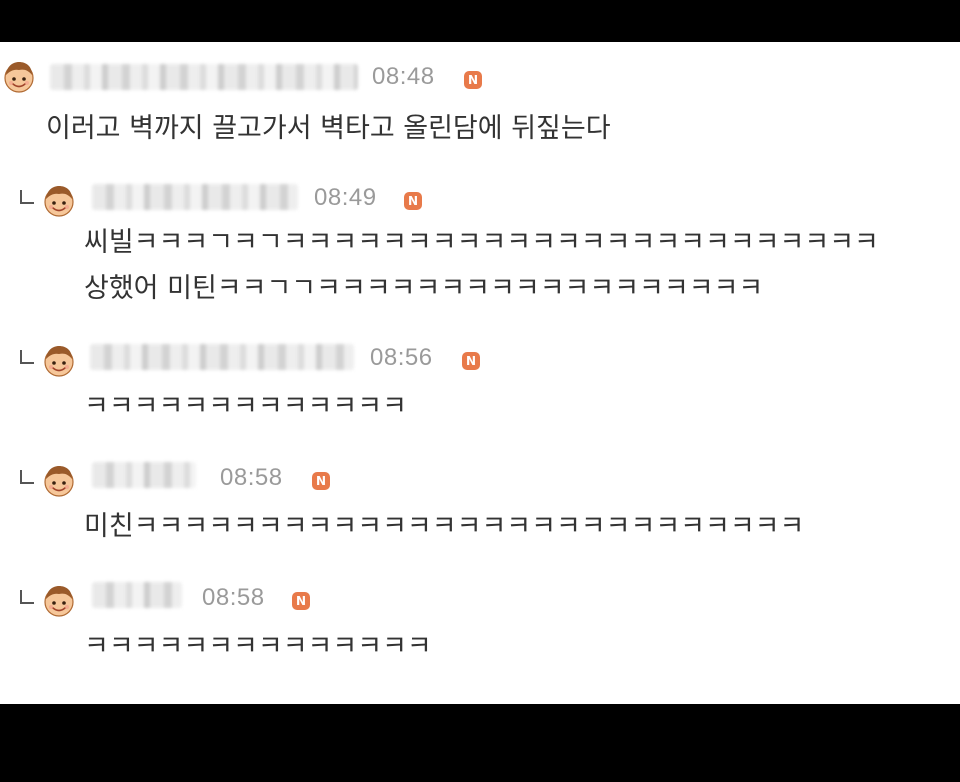 The width and height of the screenshot is (960, 782). What do you see at coordinates (481, 242) in the screenshot?
I see `comment-line: 씨빌ㅋㅋㅋㄱㅋㄱㅋㅋㅋㅋㅋㅋㅋㅋㅋㅋㅋㅋㅋㅋㅋㅋㅋㅋㅋㅋㅋㅋㅋㅋ` at bounding box center [481, 242].